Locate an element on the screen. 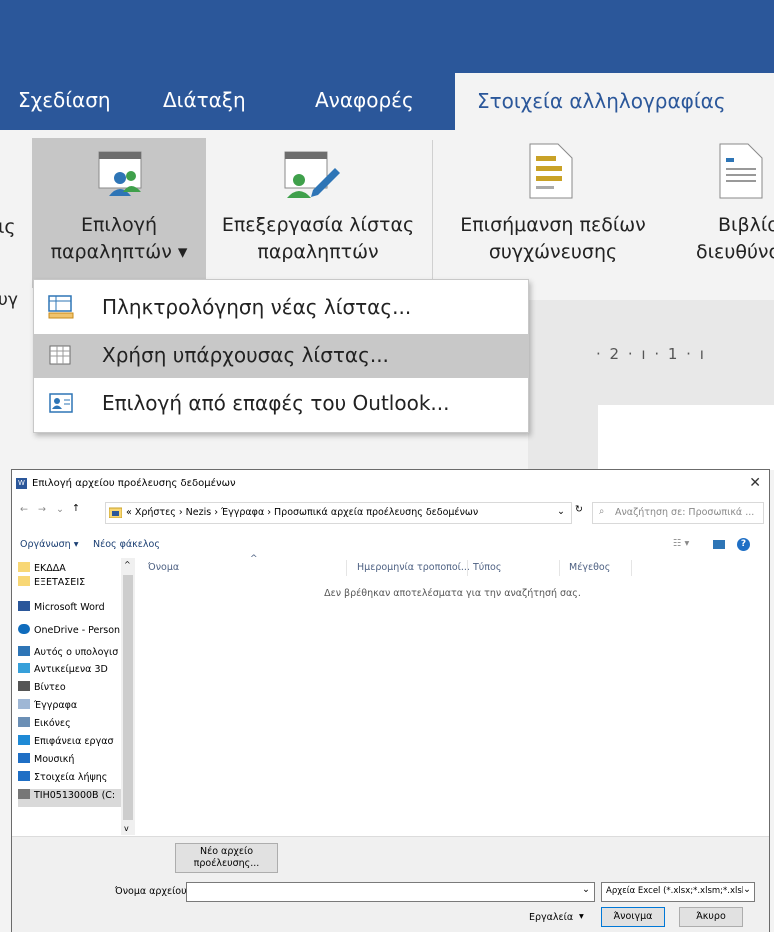 The image size is (774, 932). nav-item-label: Βίντεο is located at coordinates (50, 687).